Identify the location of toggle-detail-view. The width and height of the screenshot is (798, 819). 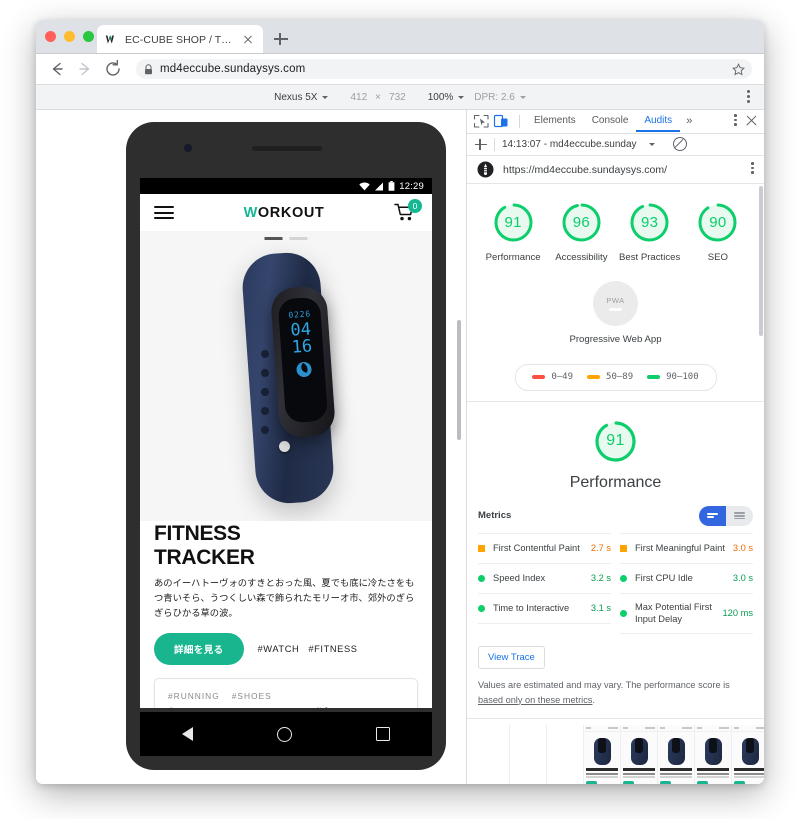
(739, 515).